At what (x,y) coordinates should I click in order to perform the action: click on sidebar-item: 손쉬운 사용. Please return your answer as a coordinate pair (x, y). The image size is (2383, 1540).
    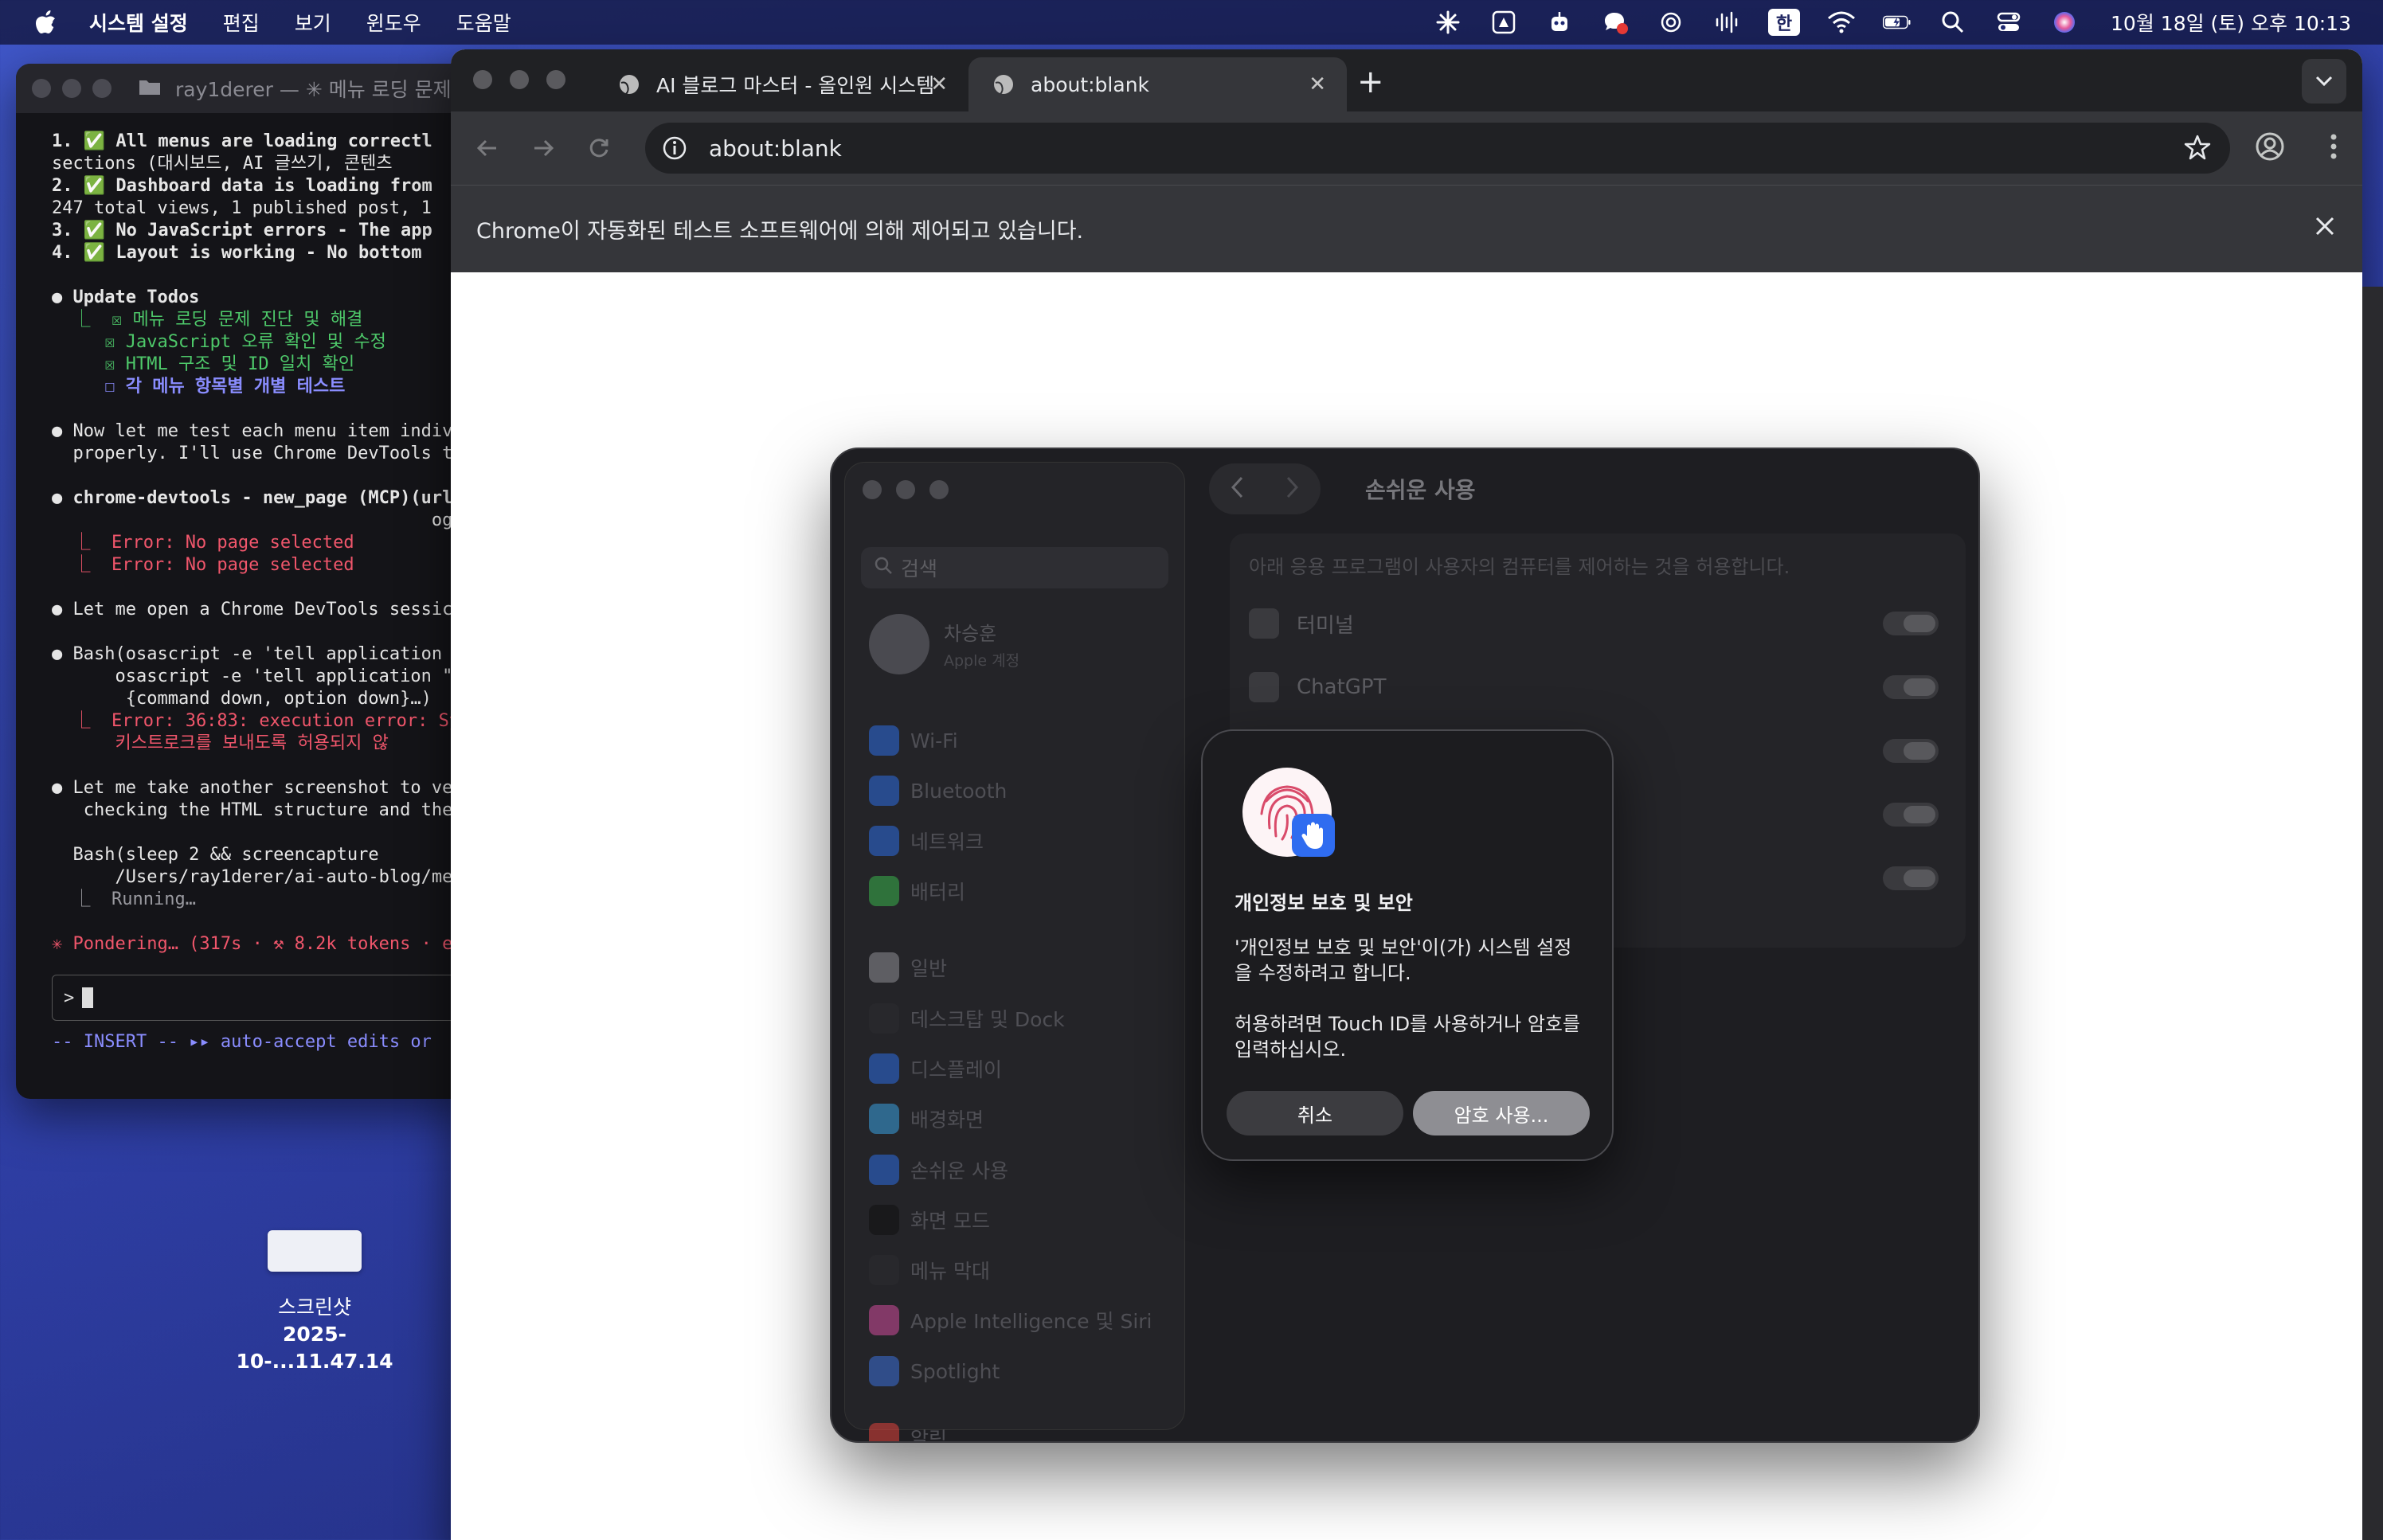
    Looking at the image, I should click on (939, 1170).